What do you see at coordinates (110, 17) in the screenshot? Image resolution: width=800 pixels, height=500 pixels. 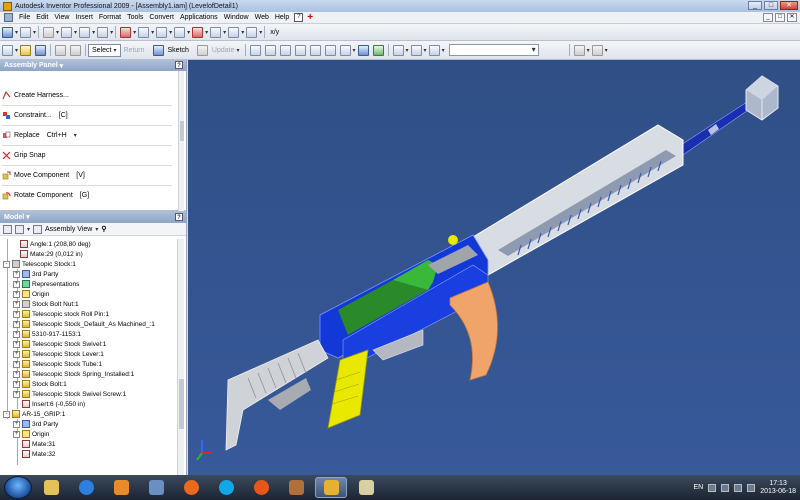 I see `menu-format: Format` at bounding box center [110, 17].